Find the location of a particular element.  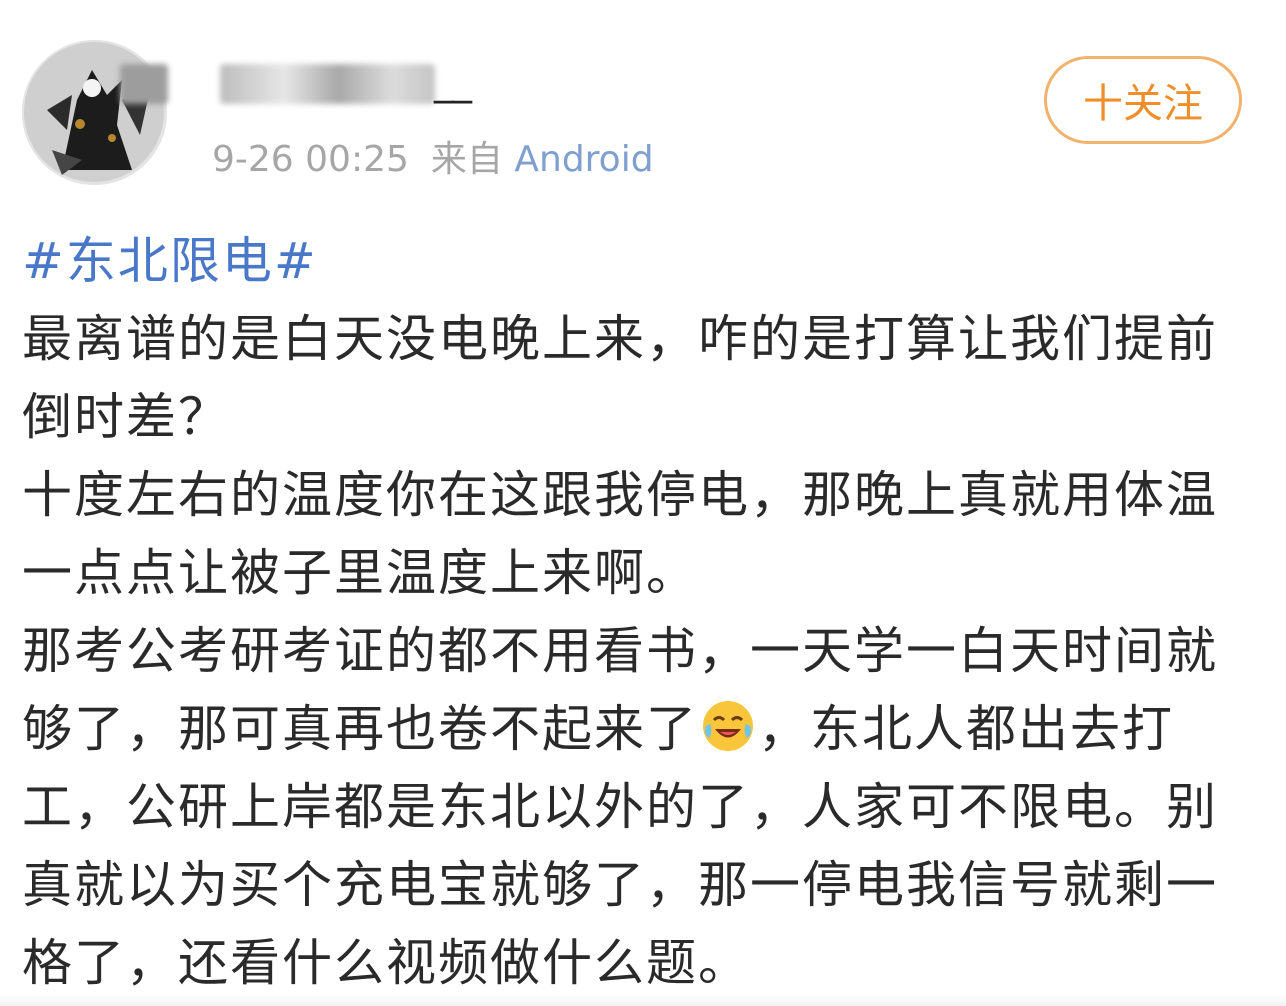

post-timestamp: 9-26 00:25 is located at coordinates (310, 159).